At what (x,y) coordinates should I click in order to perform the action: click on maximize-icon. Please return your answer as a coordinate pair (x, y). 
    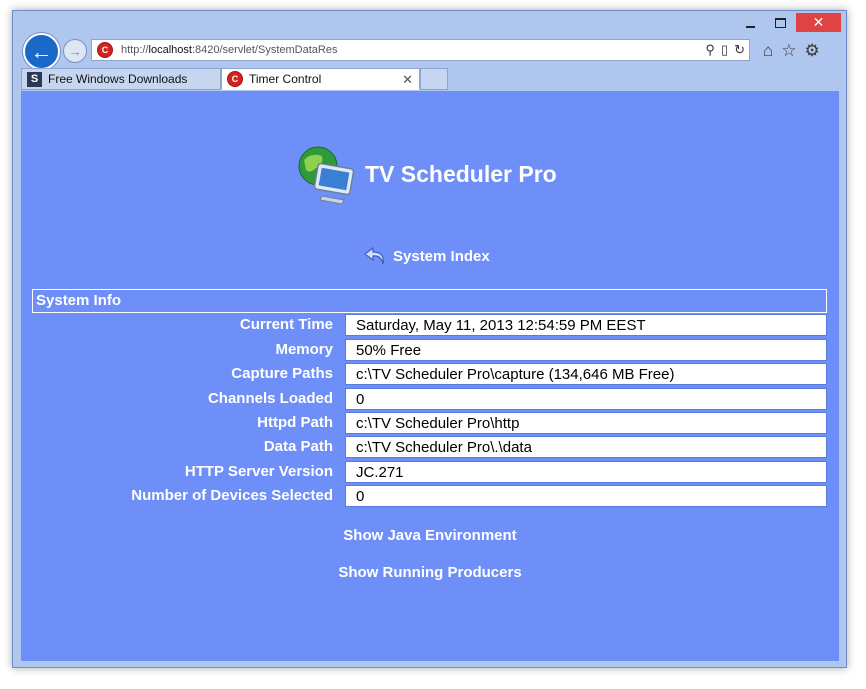
    Looking at the image, I should click on (780, 22).